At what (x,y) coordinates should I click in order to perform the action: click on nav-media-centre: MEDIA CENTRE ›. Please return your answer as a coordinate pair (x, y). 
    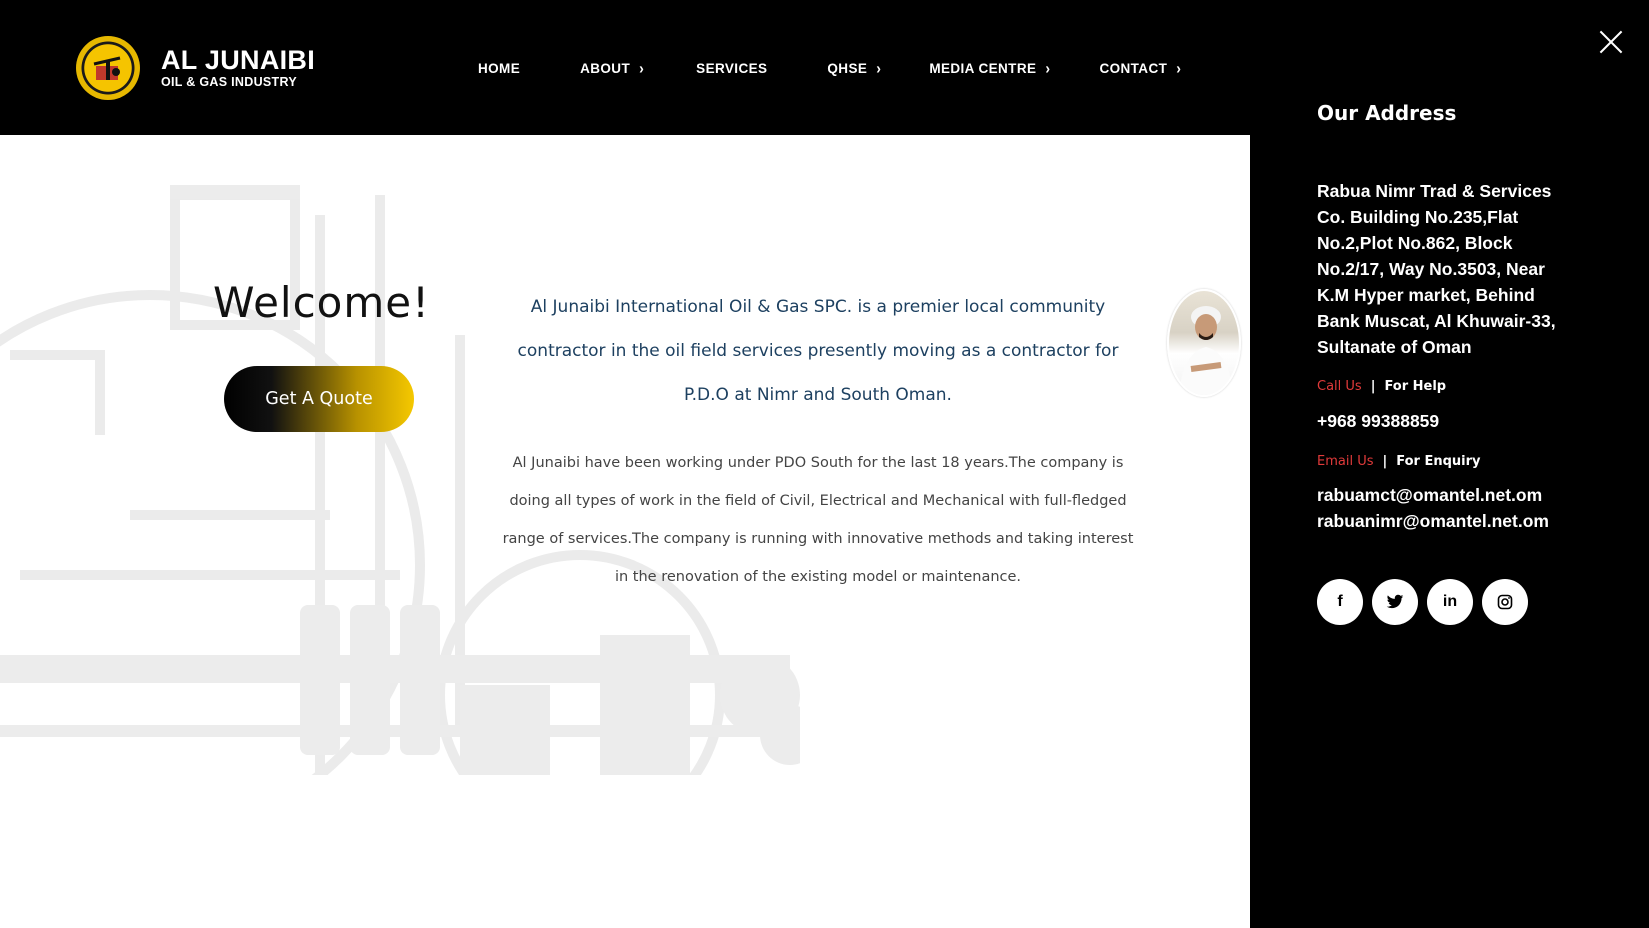
    Looking at the image, I should click on (990, 68).